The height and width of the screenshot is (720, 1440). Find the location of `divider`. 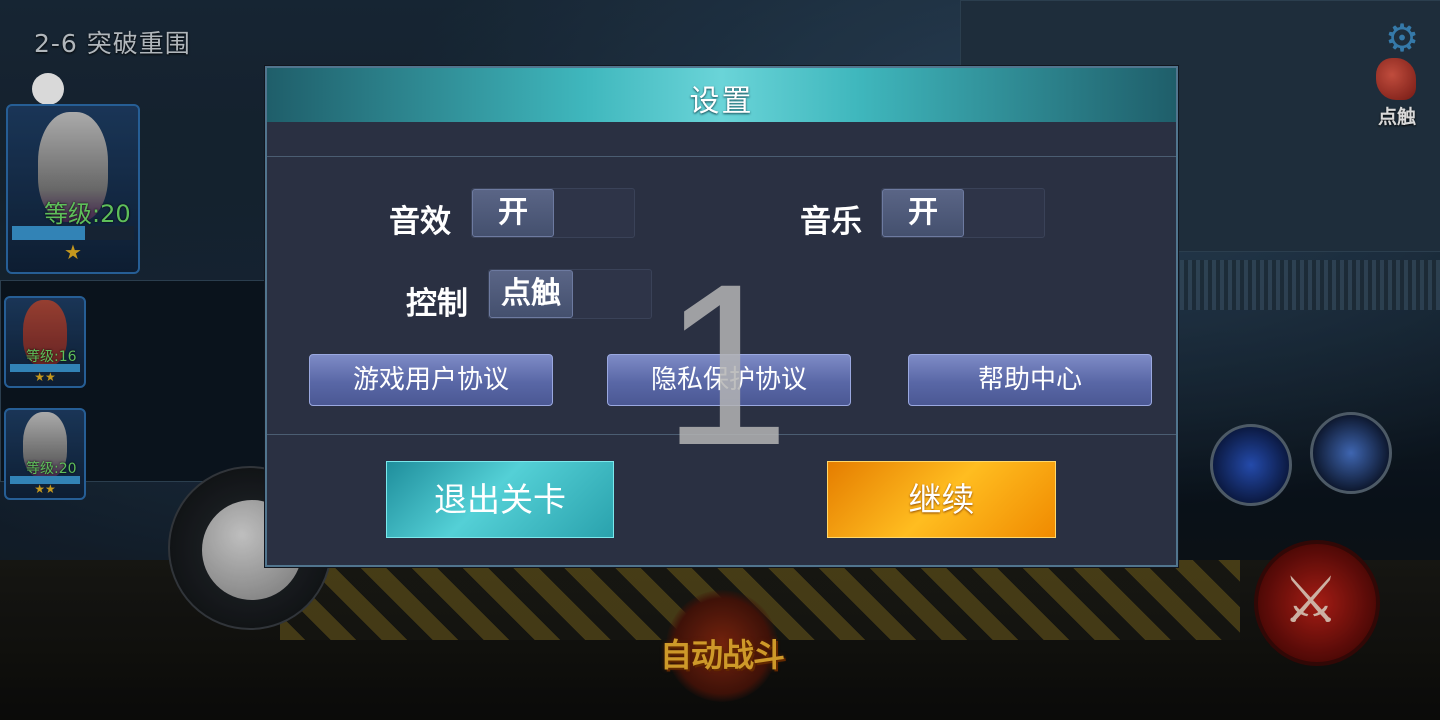

divider is located at coordinates (721, 156).